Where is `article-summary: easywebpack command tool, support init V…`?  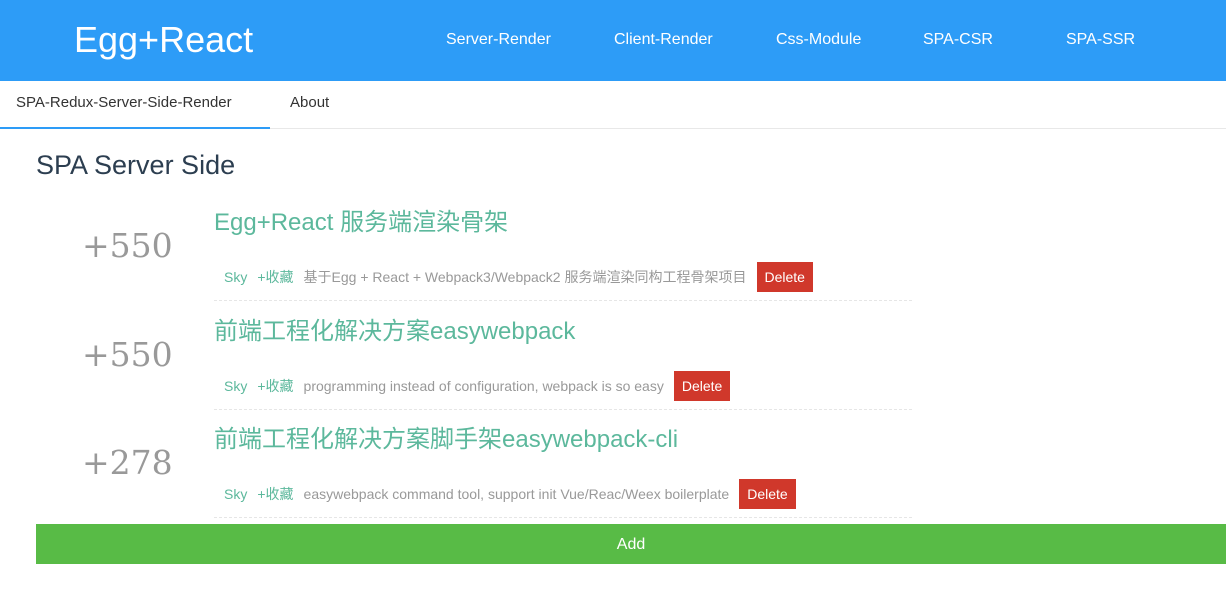 article-summary: easywebpack command tool, support init V… is located at coordinates (516, 494).